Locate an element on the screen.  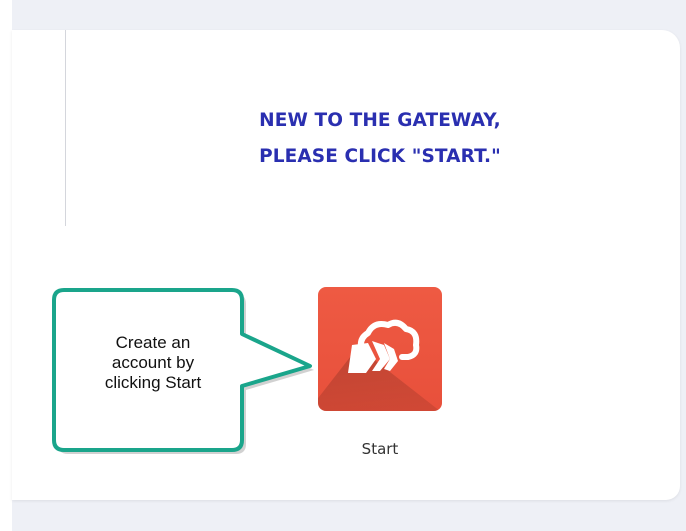
left-edge-band is located at coordinates (6, 265).